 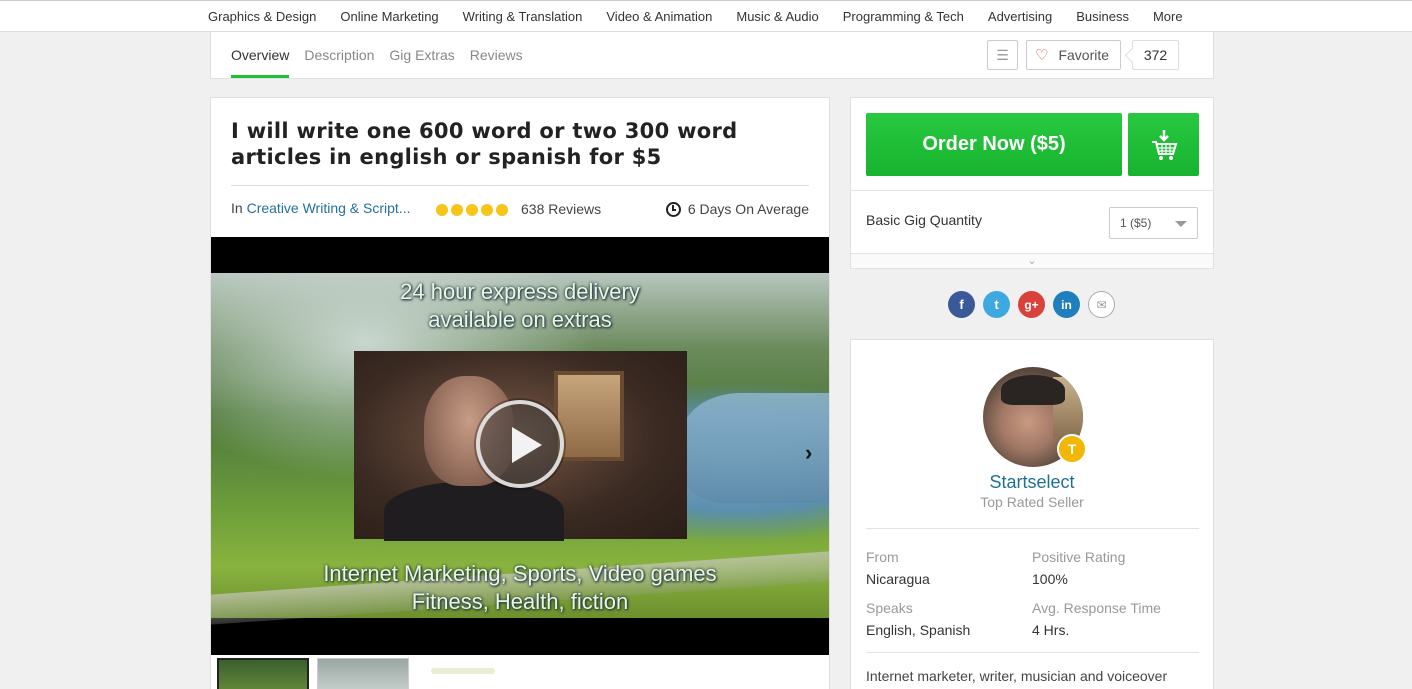 I want to click on top-rated-badge: T, so click(x=1072, y=449).